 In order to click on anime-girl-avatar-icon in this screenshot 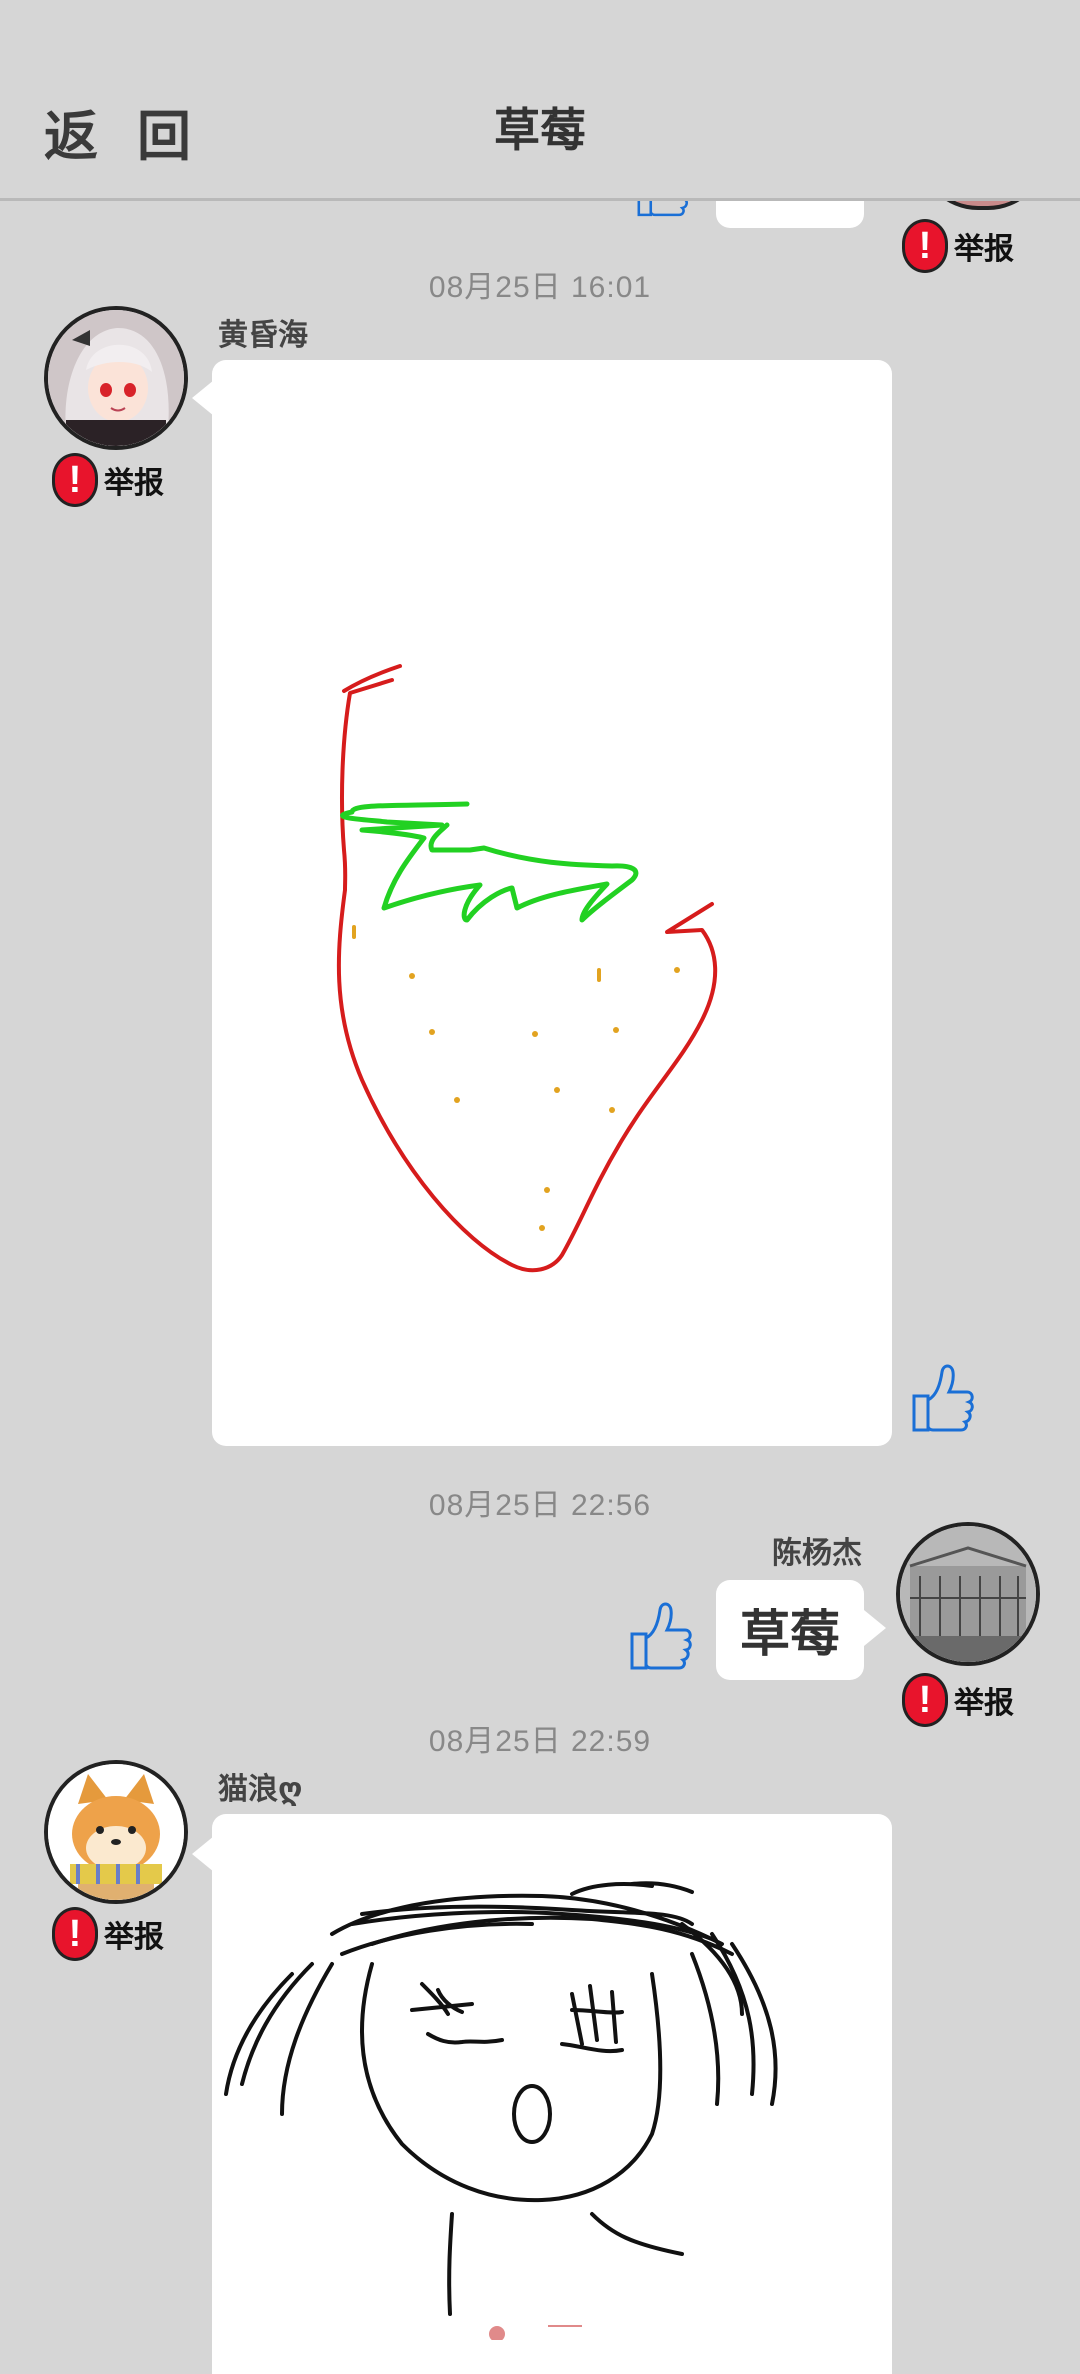, I will do `click(116, 378)`.